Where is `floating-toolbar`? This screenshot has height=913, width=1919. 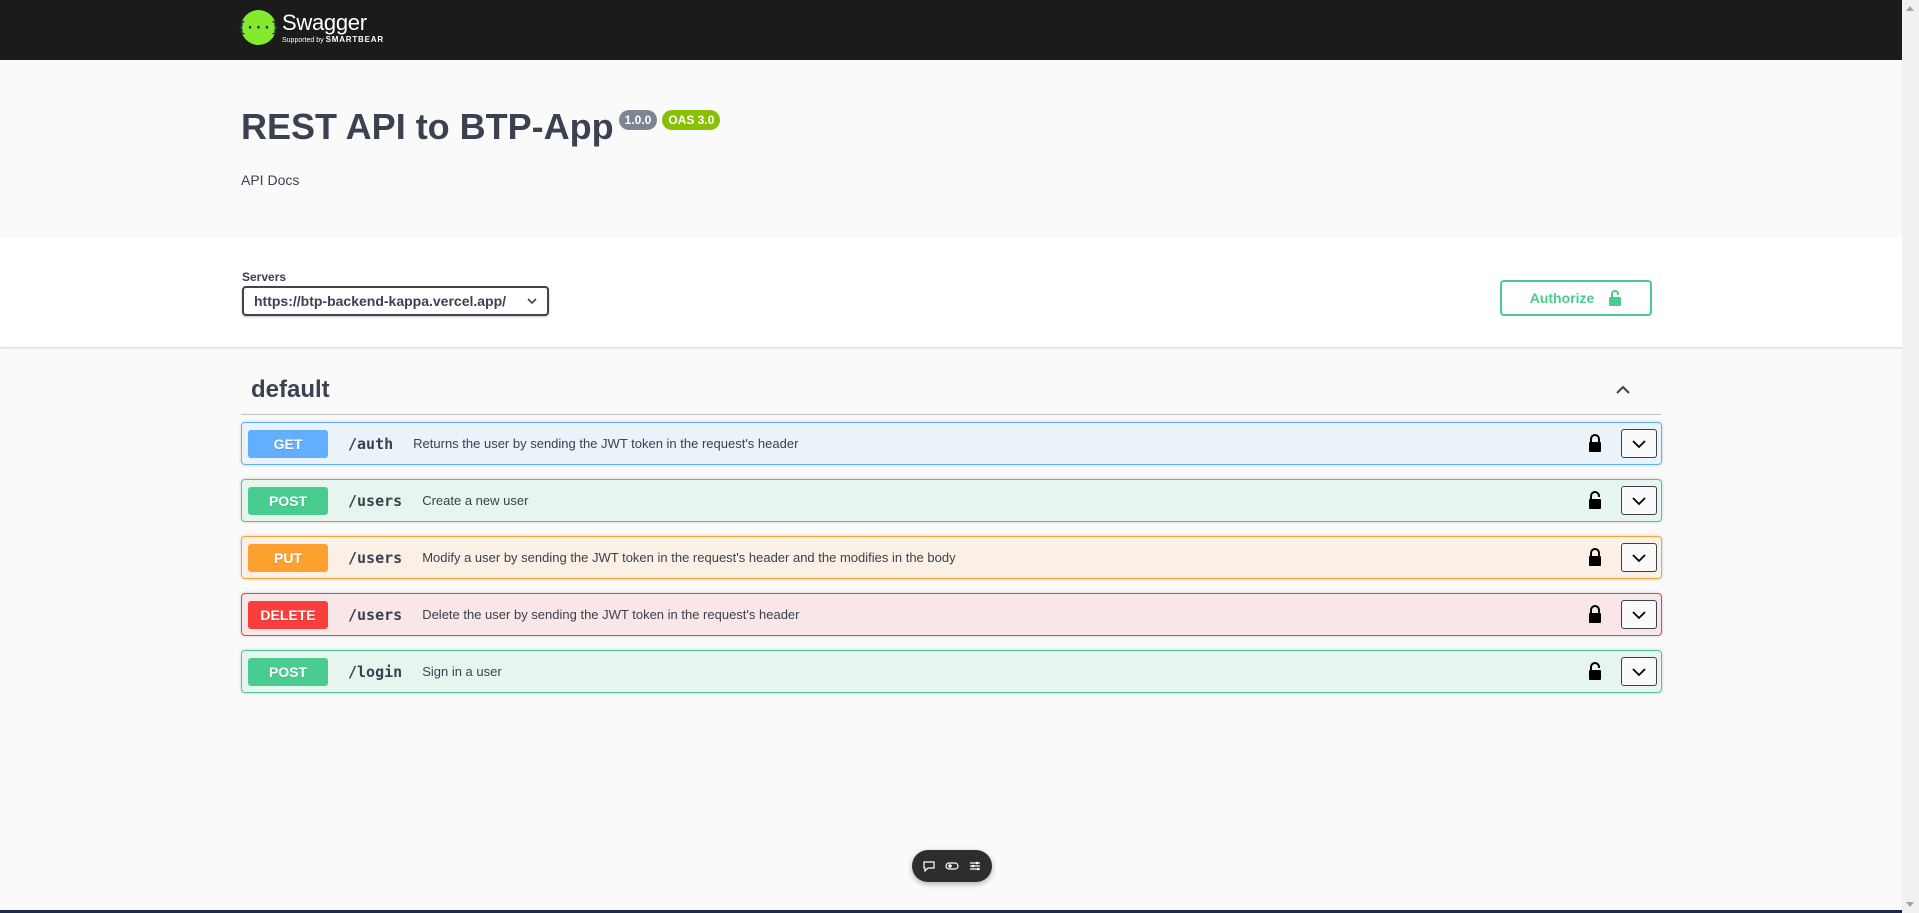
floating-toolbar is located at coordinates (952, 866).